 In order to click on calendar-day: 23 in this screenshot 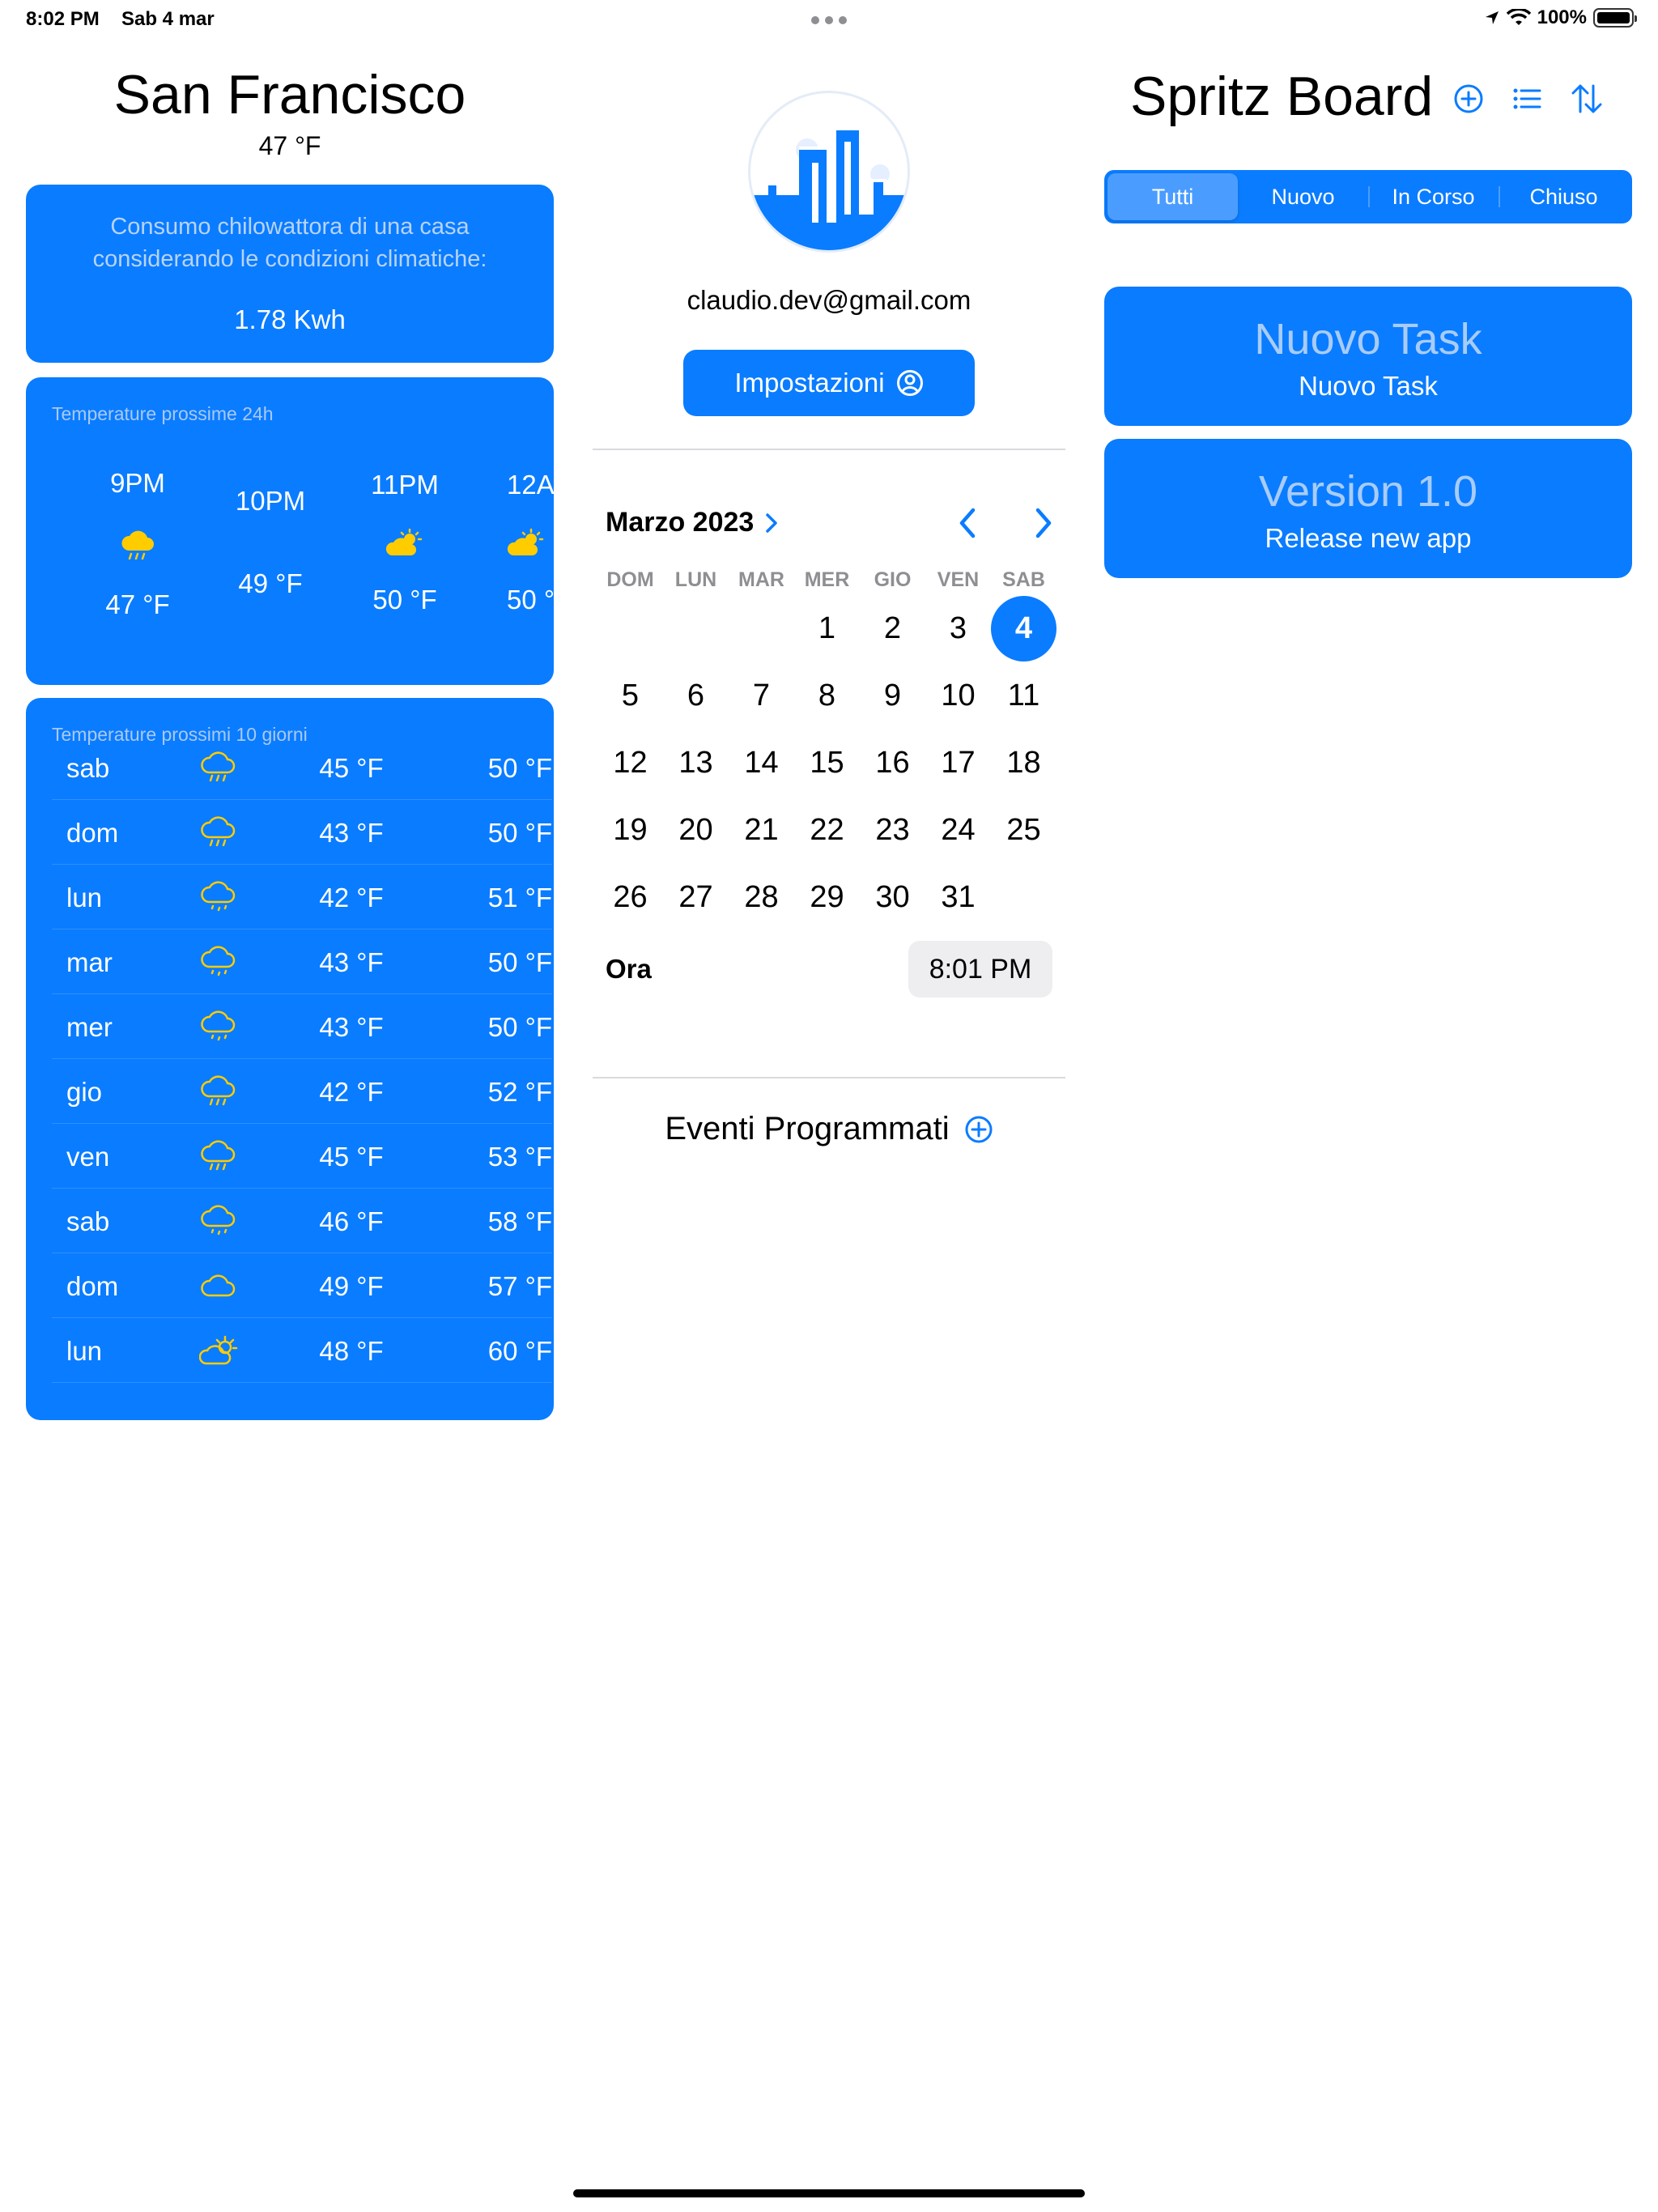, I will do `click(892, 831)`.